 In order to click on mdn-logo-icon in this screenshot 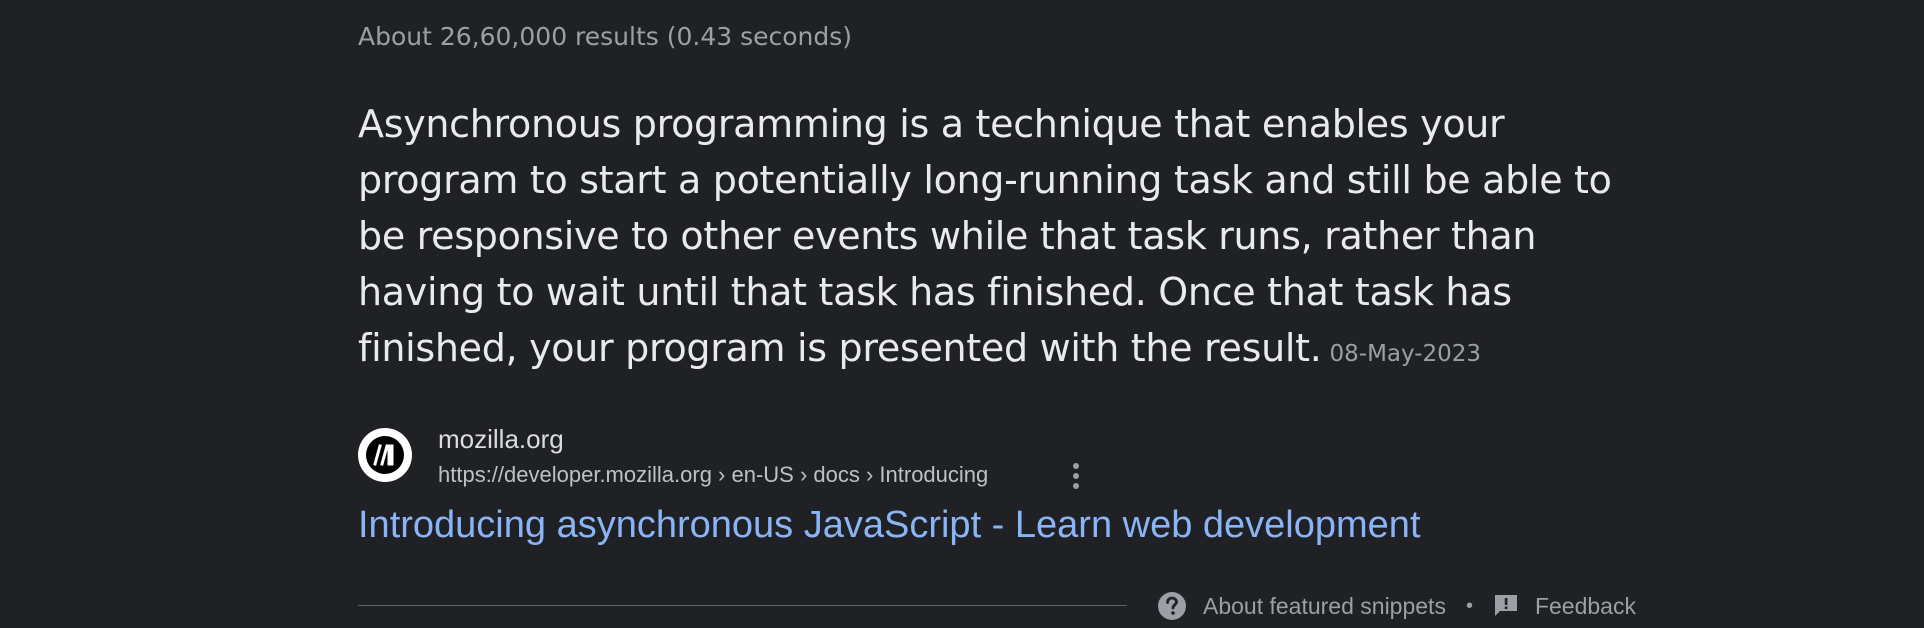, I will do `click(385, 455)`.